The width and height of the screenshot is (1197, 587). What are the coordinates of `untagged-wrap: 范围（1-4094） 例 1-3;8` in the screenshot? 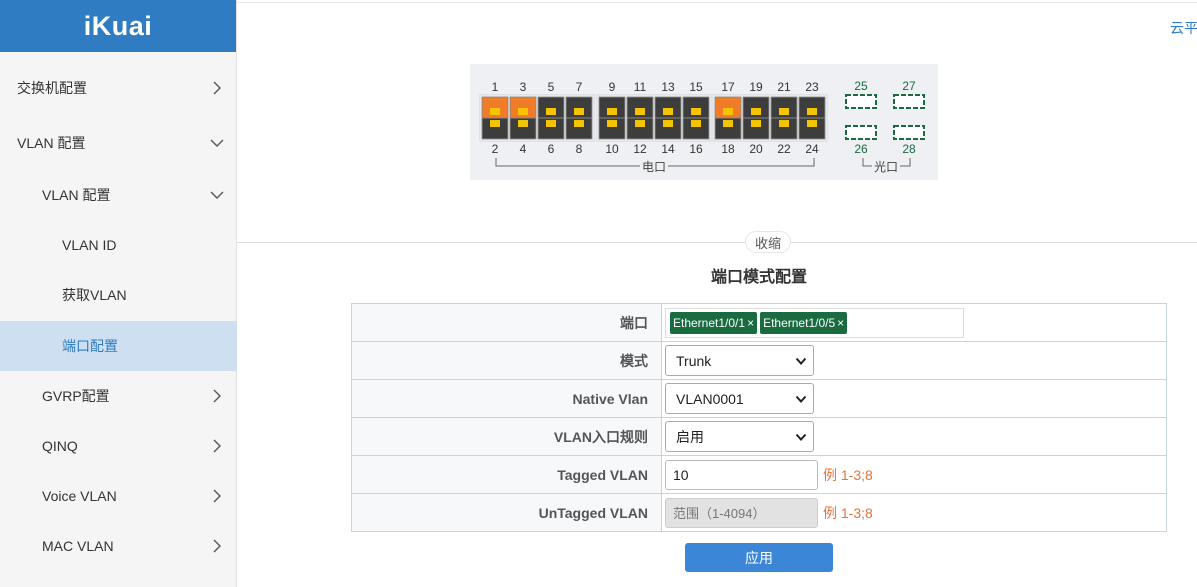 It's located at (915, 512).